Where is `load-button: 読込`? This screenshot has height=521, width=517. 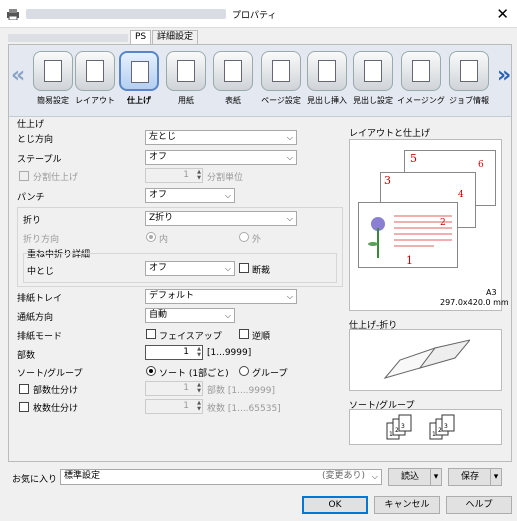
load-button: 読込 is located at coordinates (410, 477).